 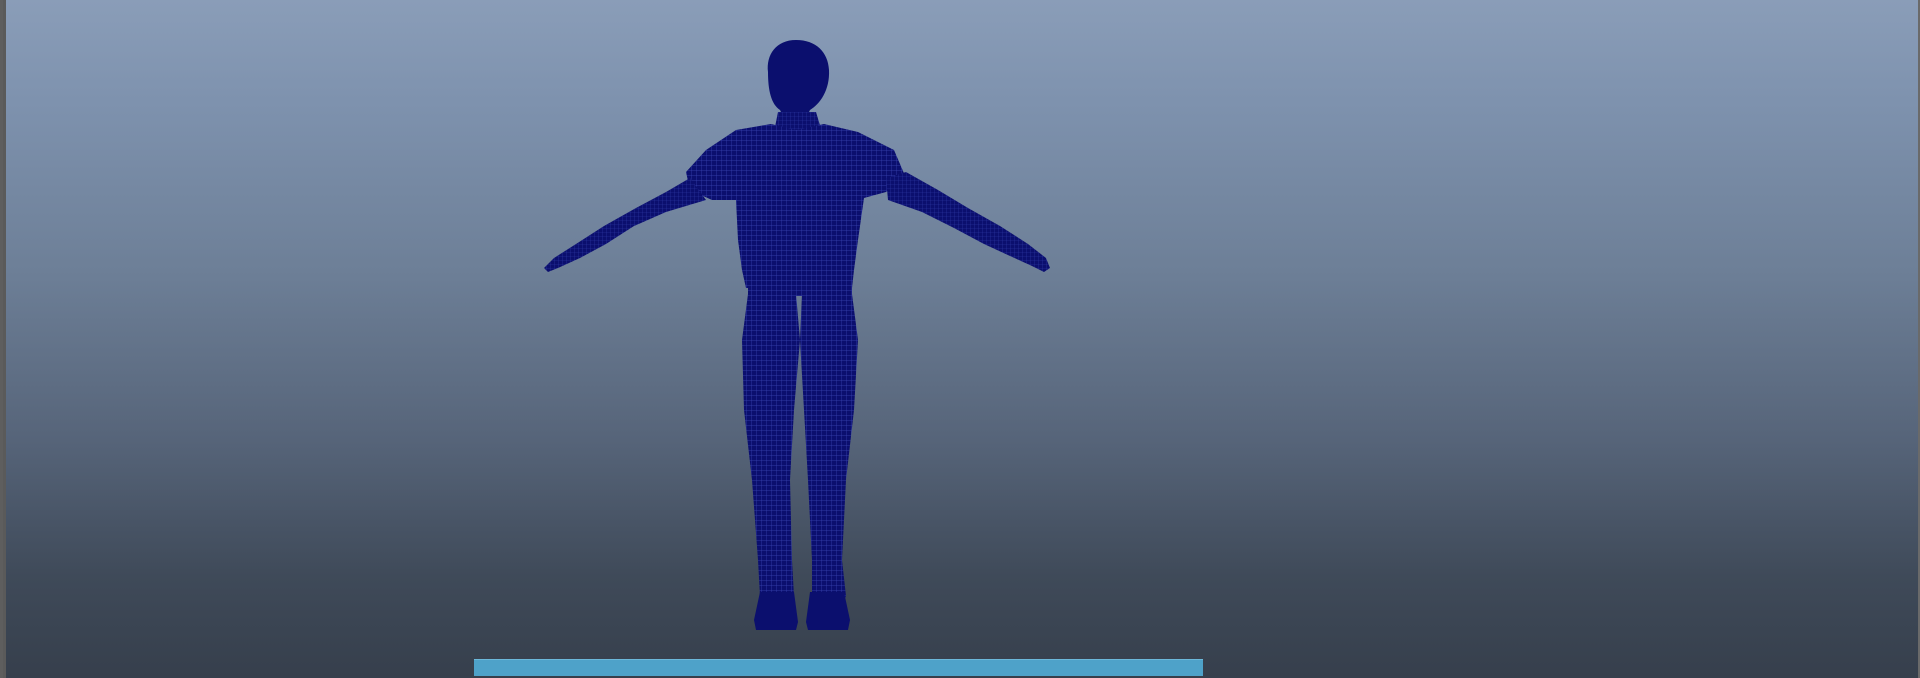 What do you see at coordinates (968, 222) in the screenshot?
I see `right-arm-mesh` at bounding box center [968, 222].